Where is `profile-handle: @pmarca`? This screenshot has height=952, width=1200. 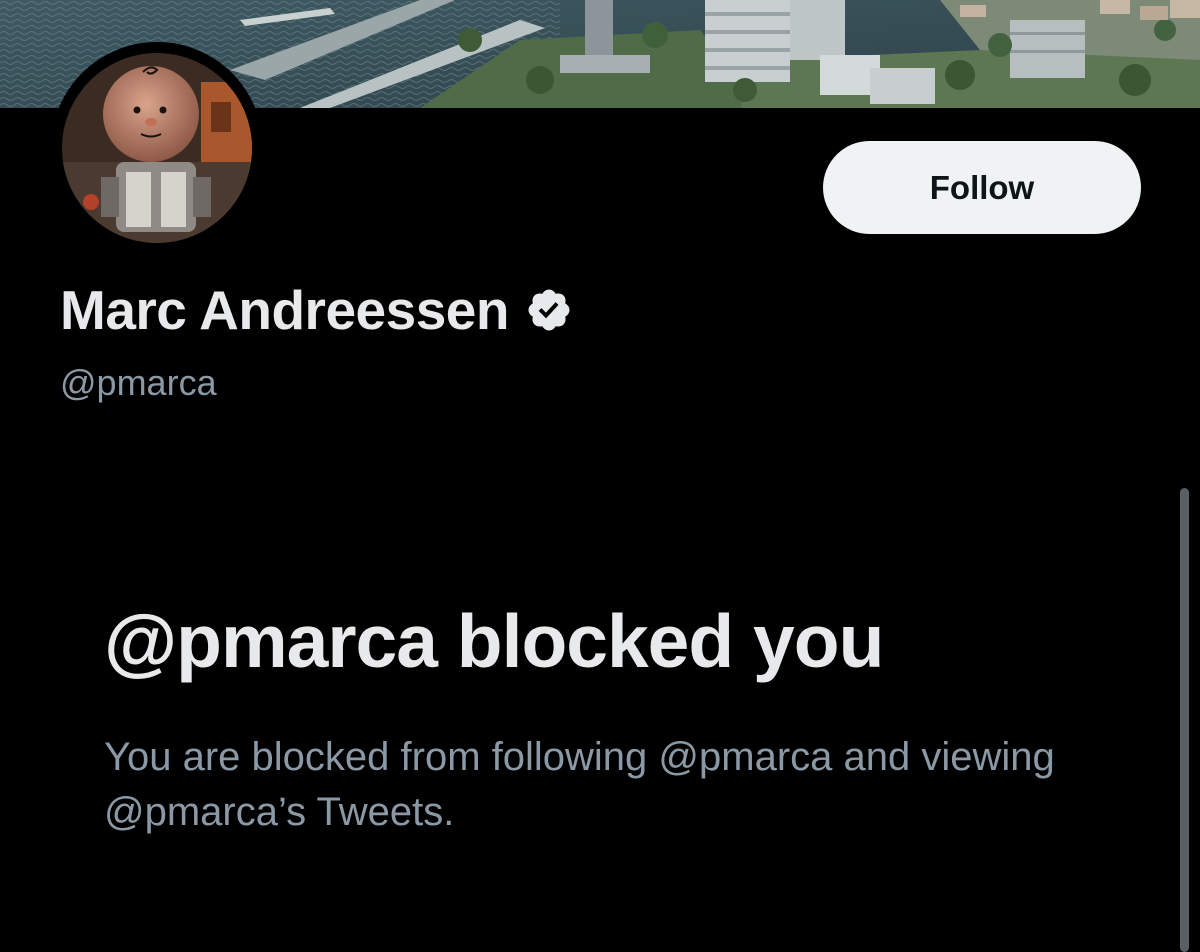
profile-handle: @pmarca is located at coordinates (138, 382).